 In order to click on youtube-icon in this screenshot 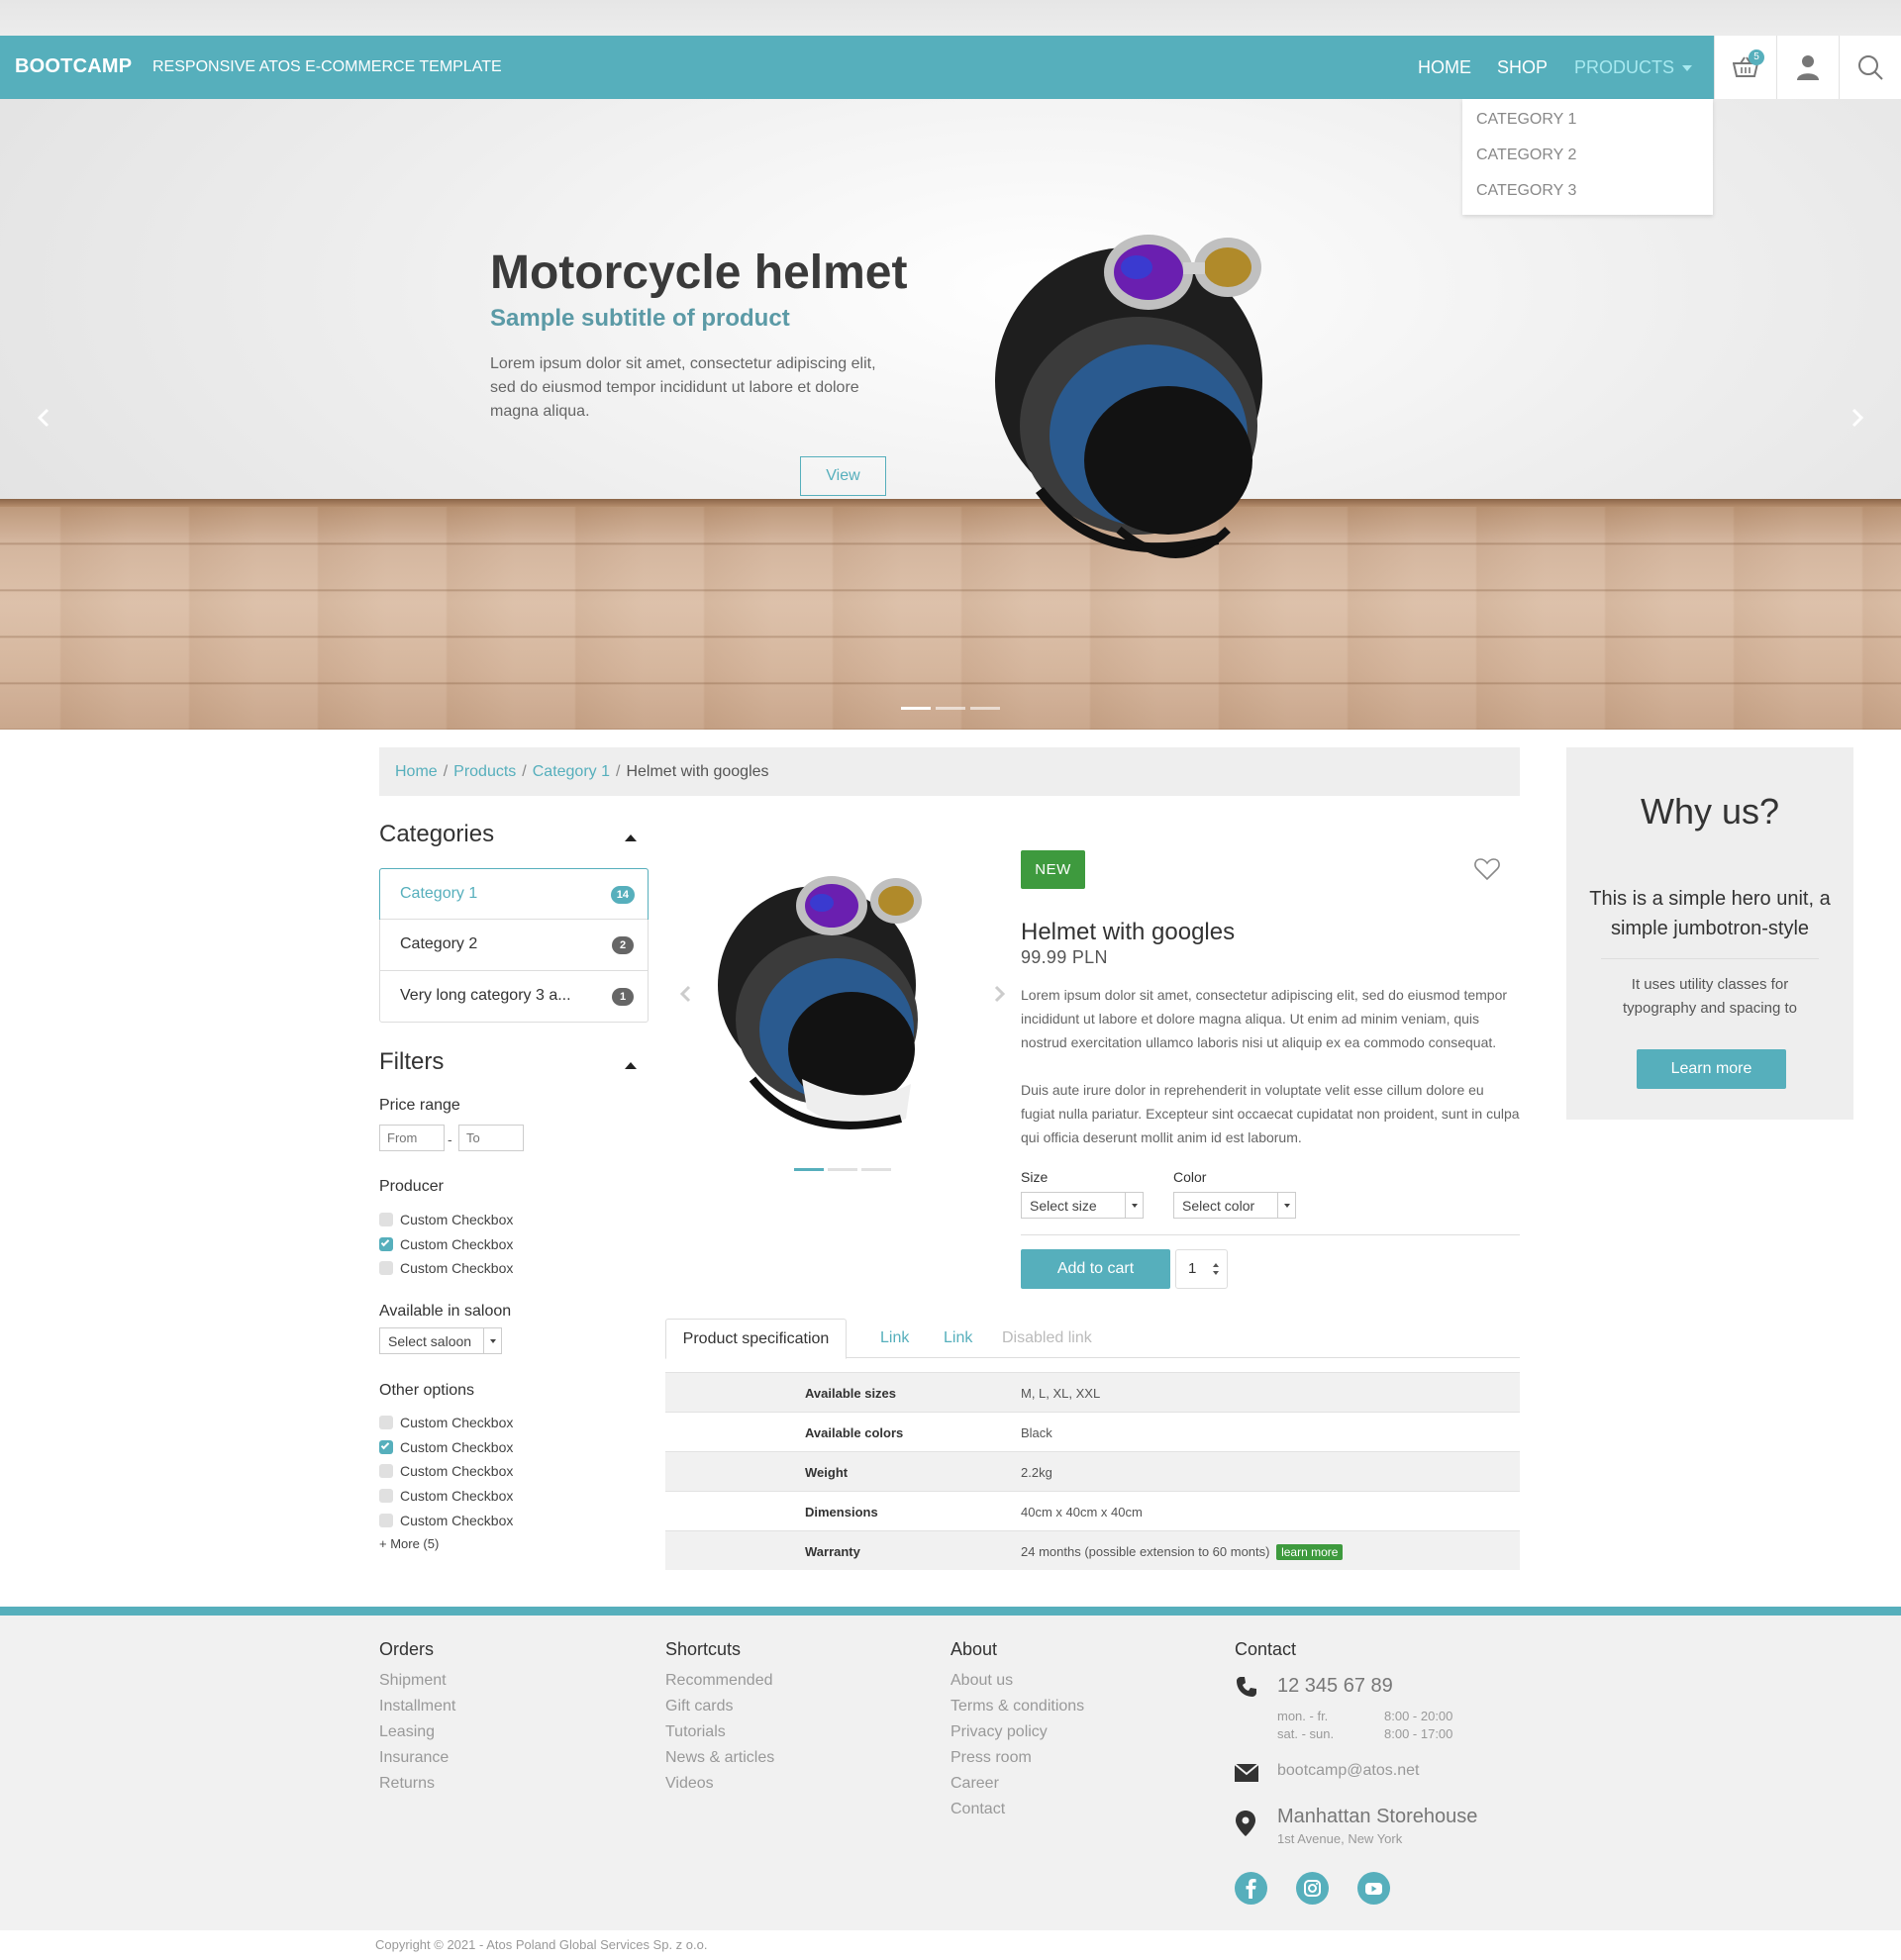, I will do `click(1373, 1888)`.